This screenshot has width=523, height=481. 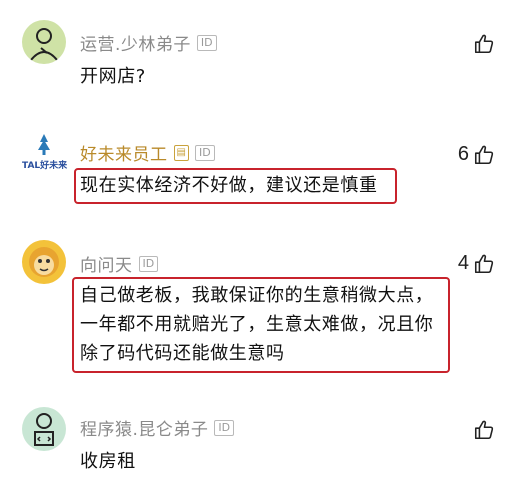 I want to click on like-button: 6, so click(x=476, y=154).